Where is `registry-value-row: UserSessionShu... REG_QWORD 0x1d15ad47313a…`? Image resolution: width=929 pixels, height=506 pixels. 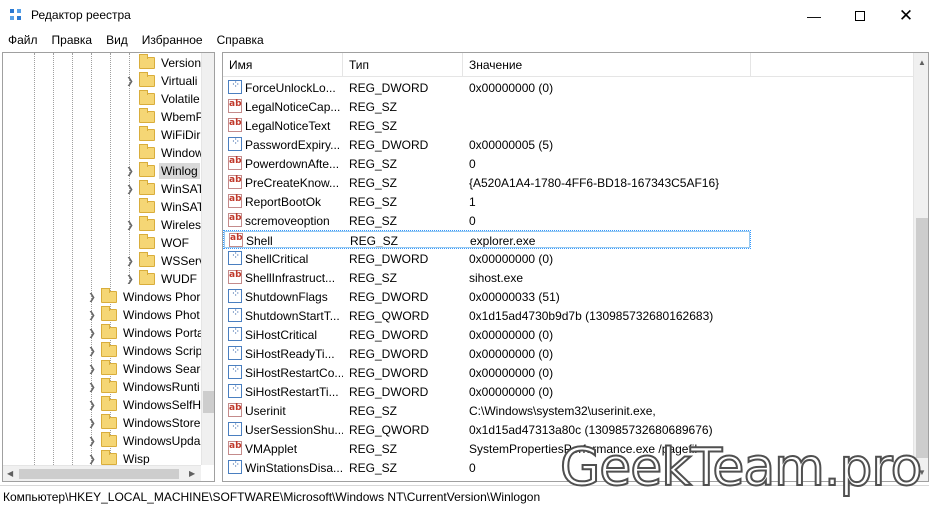
registry-value-row: UserSessionShu... REG_QWORD 0x1d15ad47313a… is located at coordinates (487, 429).